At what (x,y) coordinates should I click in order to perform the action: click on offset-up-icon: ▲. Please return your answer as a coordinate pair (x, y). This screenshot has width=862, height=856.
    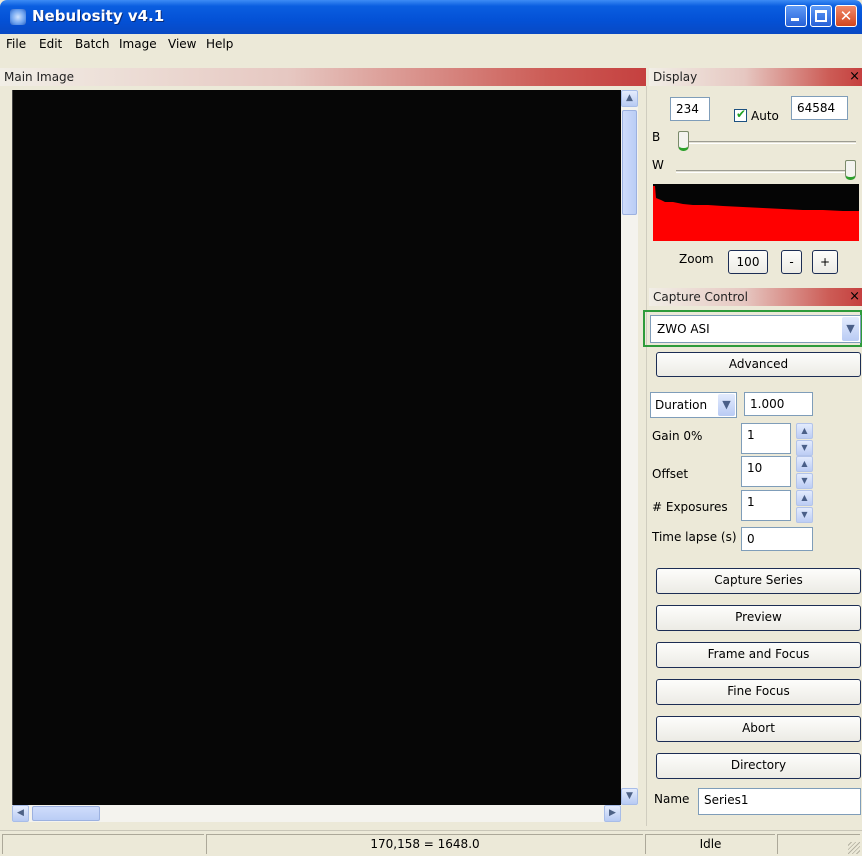
    Looking at the image, I should click on (804, 464).